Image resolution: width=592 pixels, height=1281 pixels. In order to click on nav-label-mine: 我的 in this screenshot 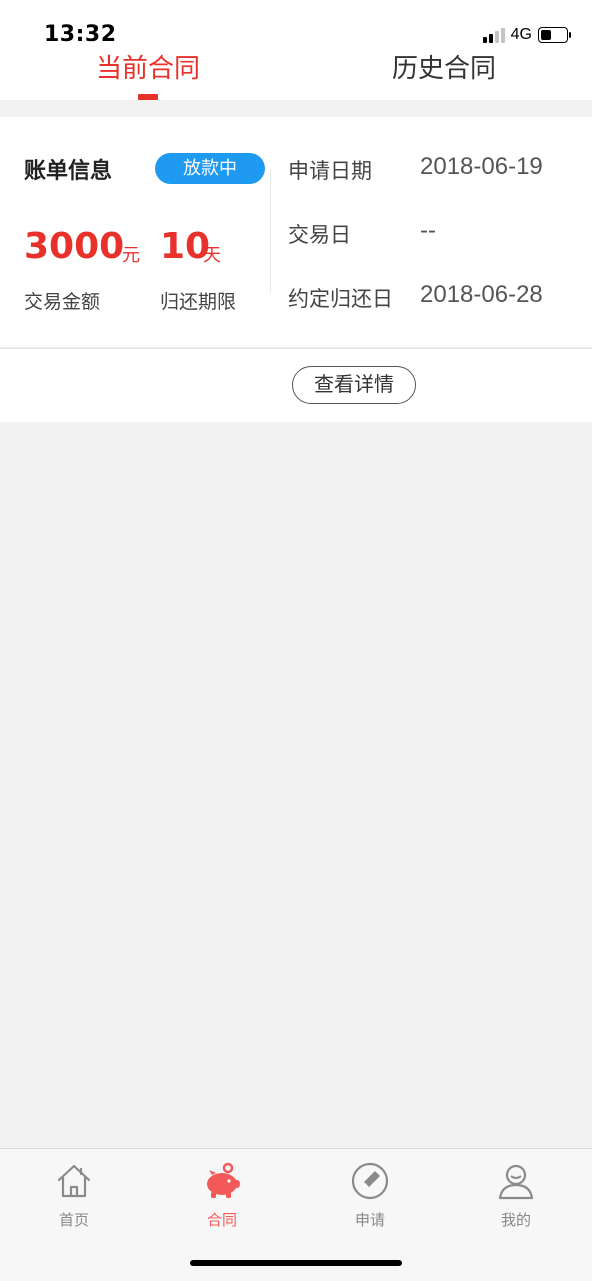, I will do `click(515, 1220)`.